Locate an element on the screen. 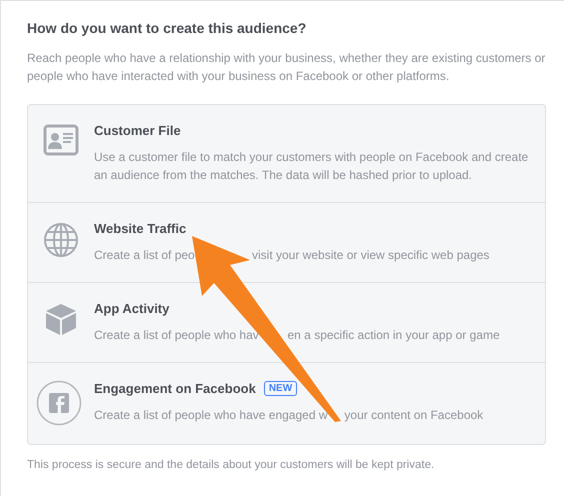  option-description: Use a customer file to match your customers with people on Facebook and create an audience from the matches. The data will be hashed prior to upload. is located at coordinates (311, 166).